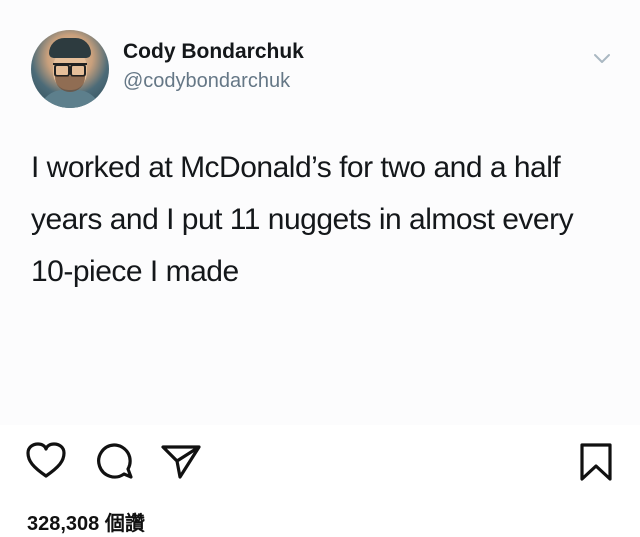  I want to click on share-icon, so click(181, 461).